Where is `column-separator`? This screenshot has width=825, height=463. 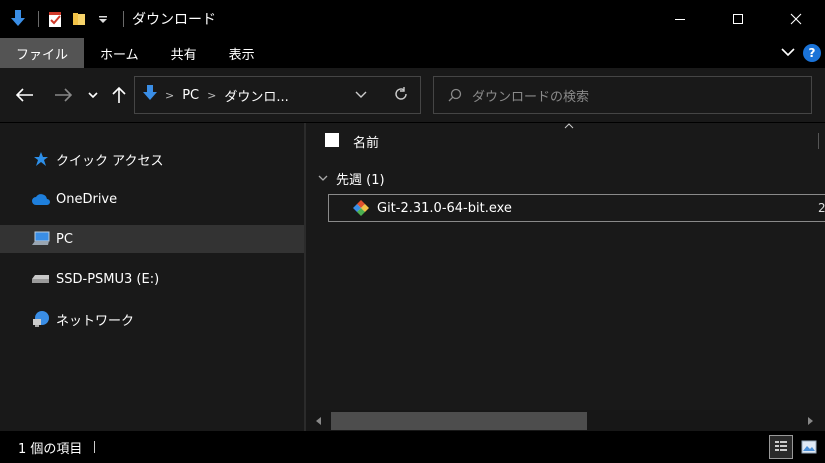 column-separator is located at coordinates (818, 141).